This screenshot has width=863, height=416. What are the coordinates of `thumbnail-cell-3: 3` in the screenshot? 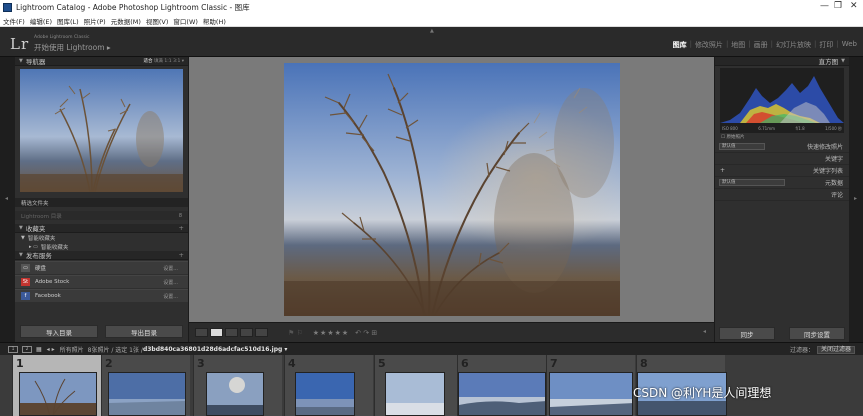 It's located at (237, 385).